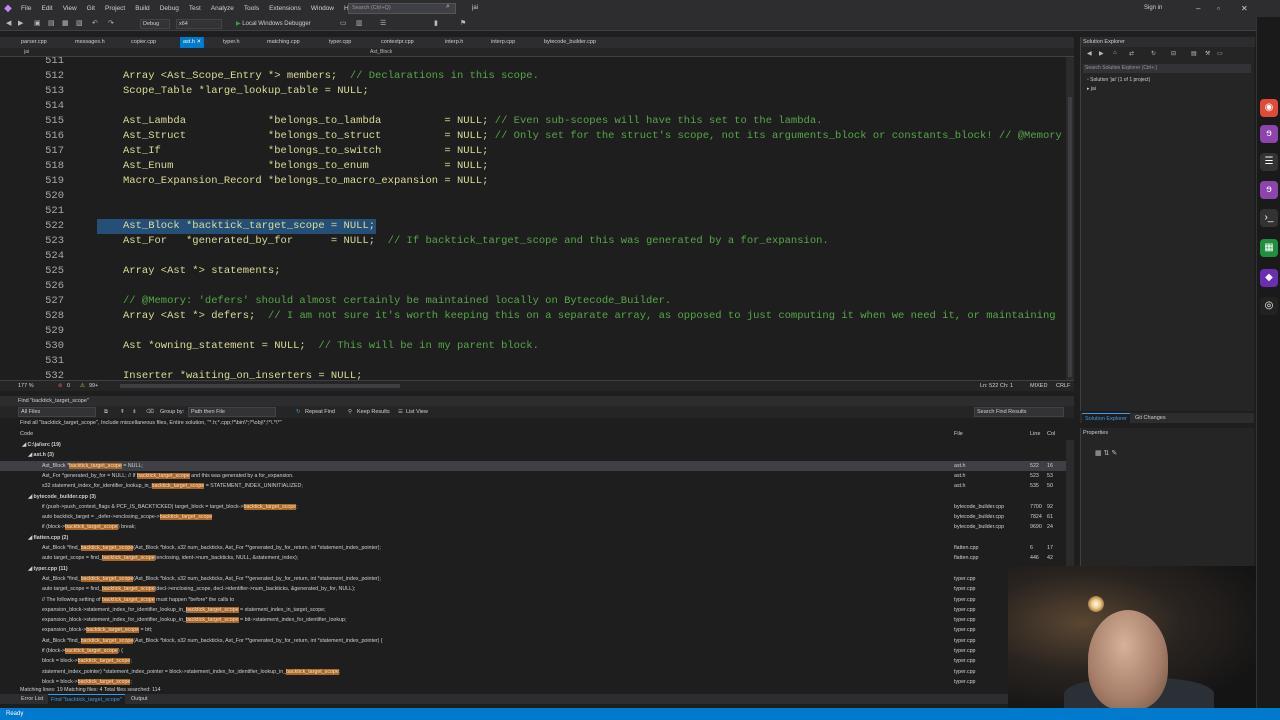 This screenshot has width=1280, height=720. Describe the element at coordinates (533, 445) in the screenshot. I see `result-group: ◢ C:\jai\src (19)` at that location.